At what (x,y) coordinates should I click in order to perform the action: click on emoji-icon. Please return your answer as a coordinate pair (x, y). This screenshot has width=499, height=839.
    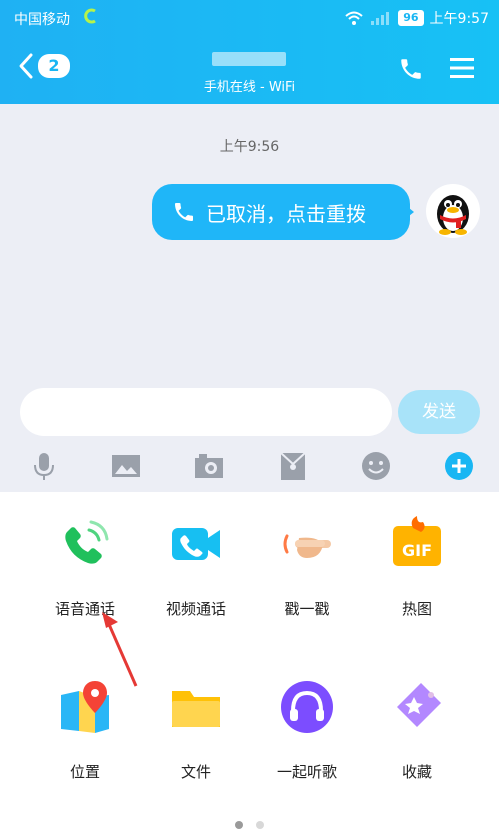
    Looking at the image, I should click on (376, 466).